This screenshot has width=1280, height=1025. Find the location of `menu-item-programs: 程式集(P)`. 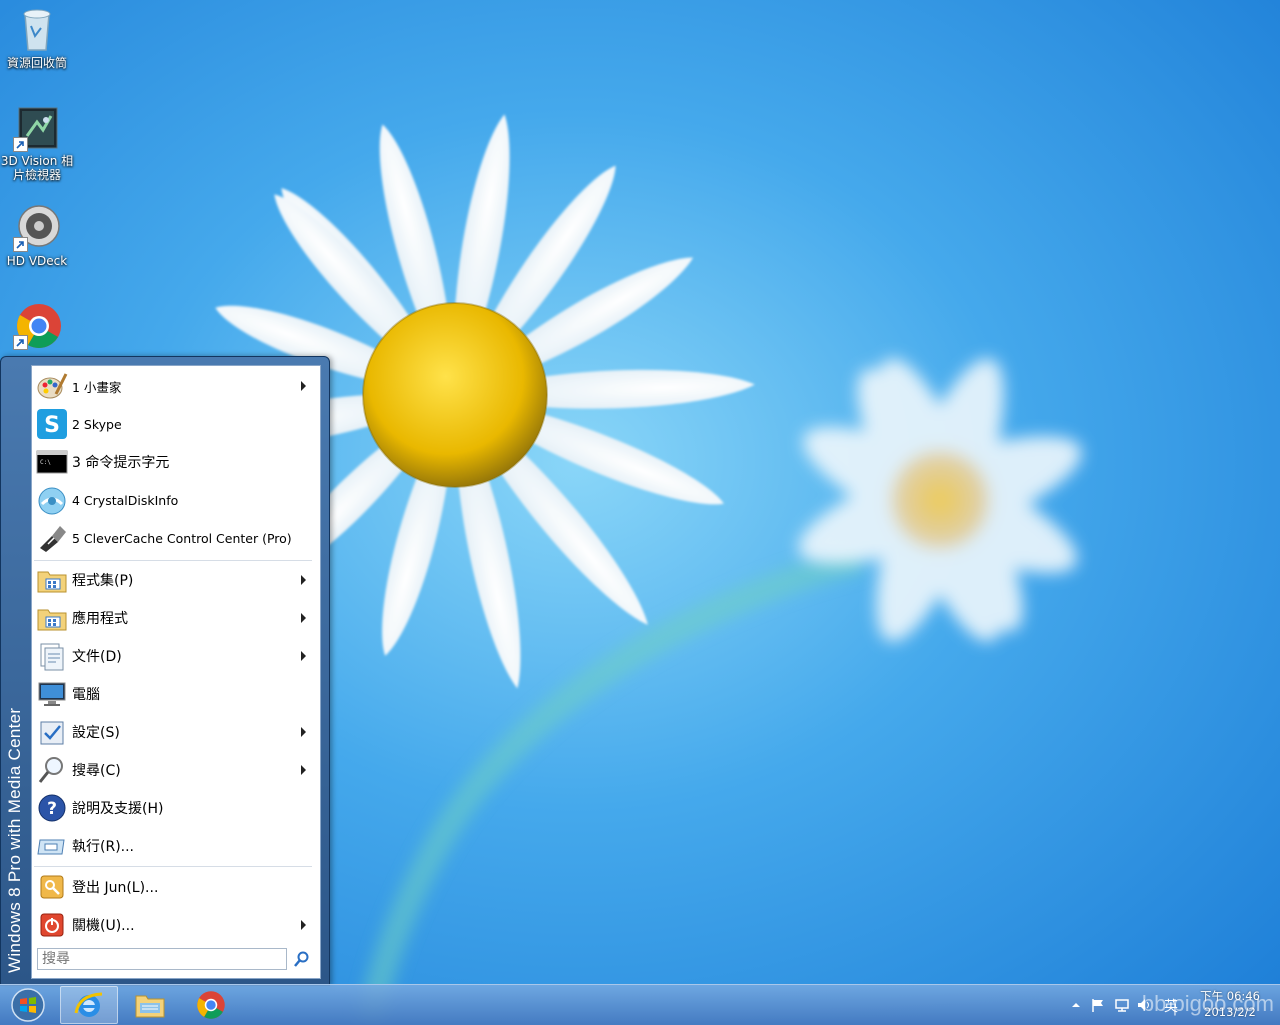

menu-item-programs: 程式集(P) is located at coordinates (175, 580).